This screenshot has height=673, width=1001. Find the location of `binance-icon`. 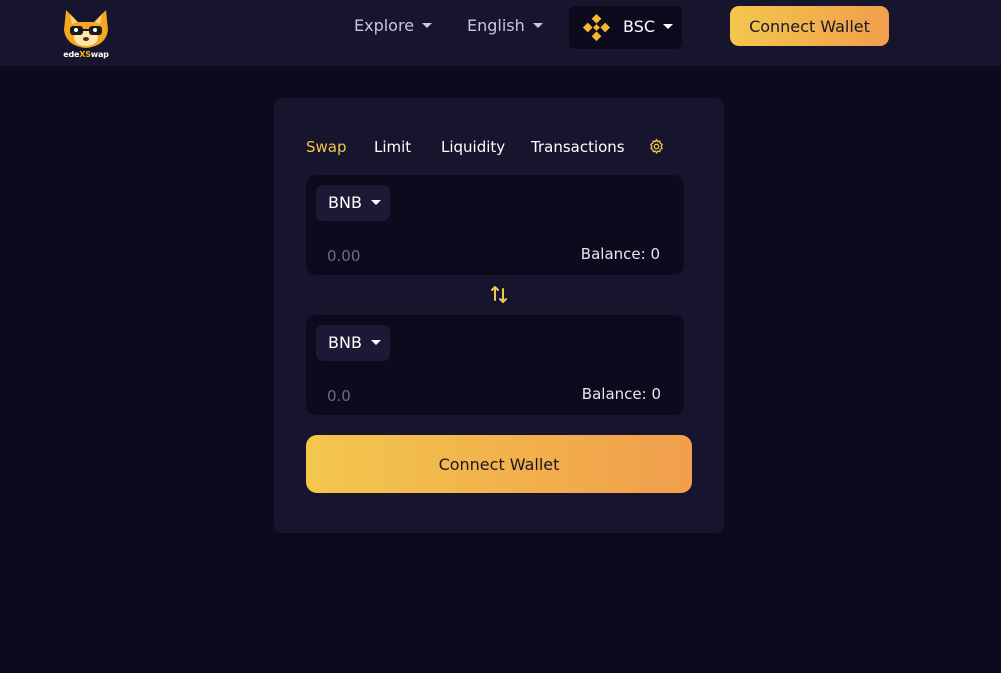

binance-icon is located at coordinates (596, 27).